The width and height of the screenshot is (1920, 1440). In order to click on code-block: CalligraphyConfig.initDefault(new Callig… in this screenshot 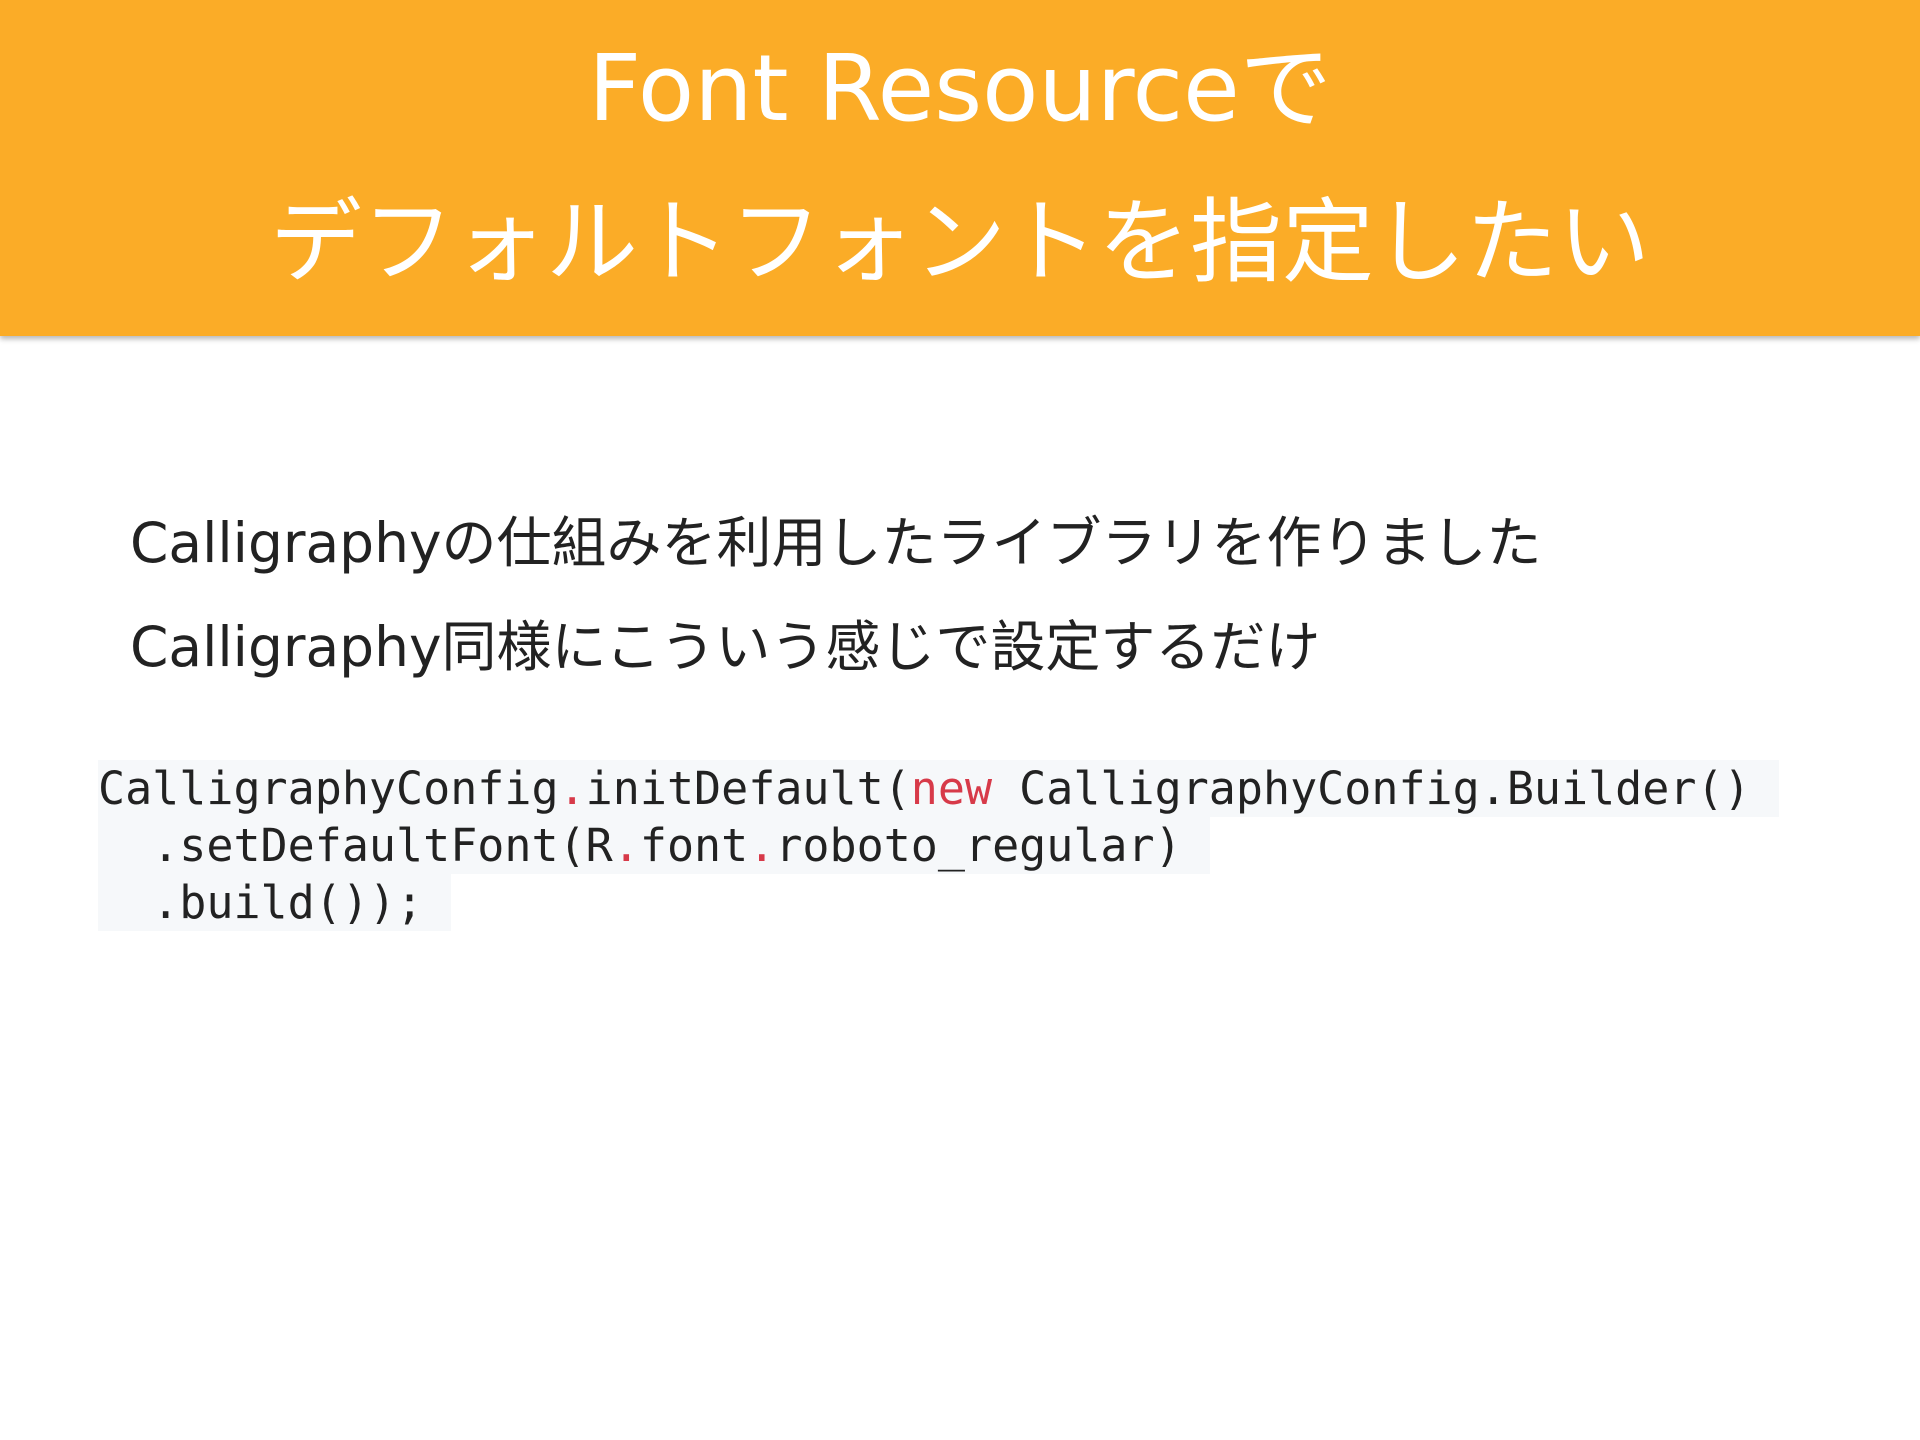, I will do `click(938, 845)`.